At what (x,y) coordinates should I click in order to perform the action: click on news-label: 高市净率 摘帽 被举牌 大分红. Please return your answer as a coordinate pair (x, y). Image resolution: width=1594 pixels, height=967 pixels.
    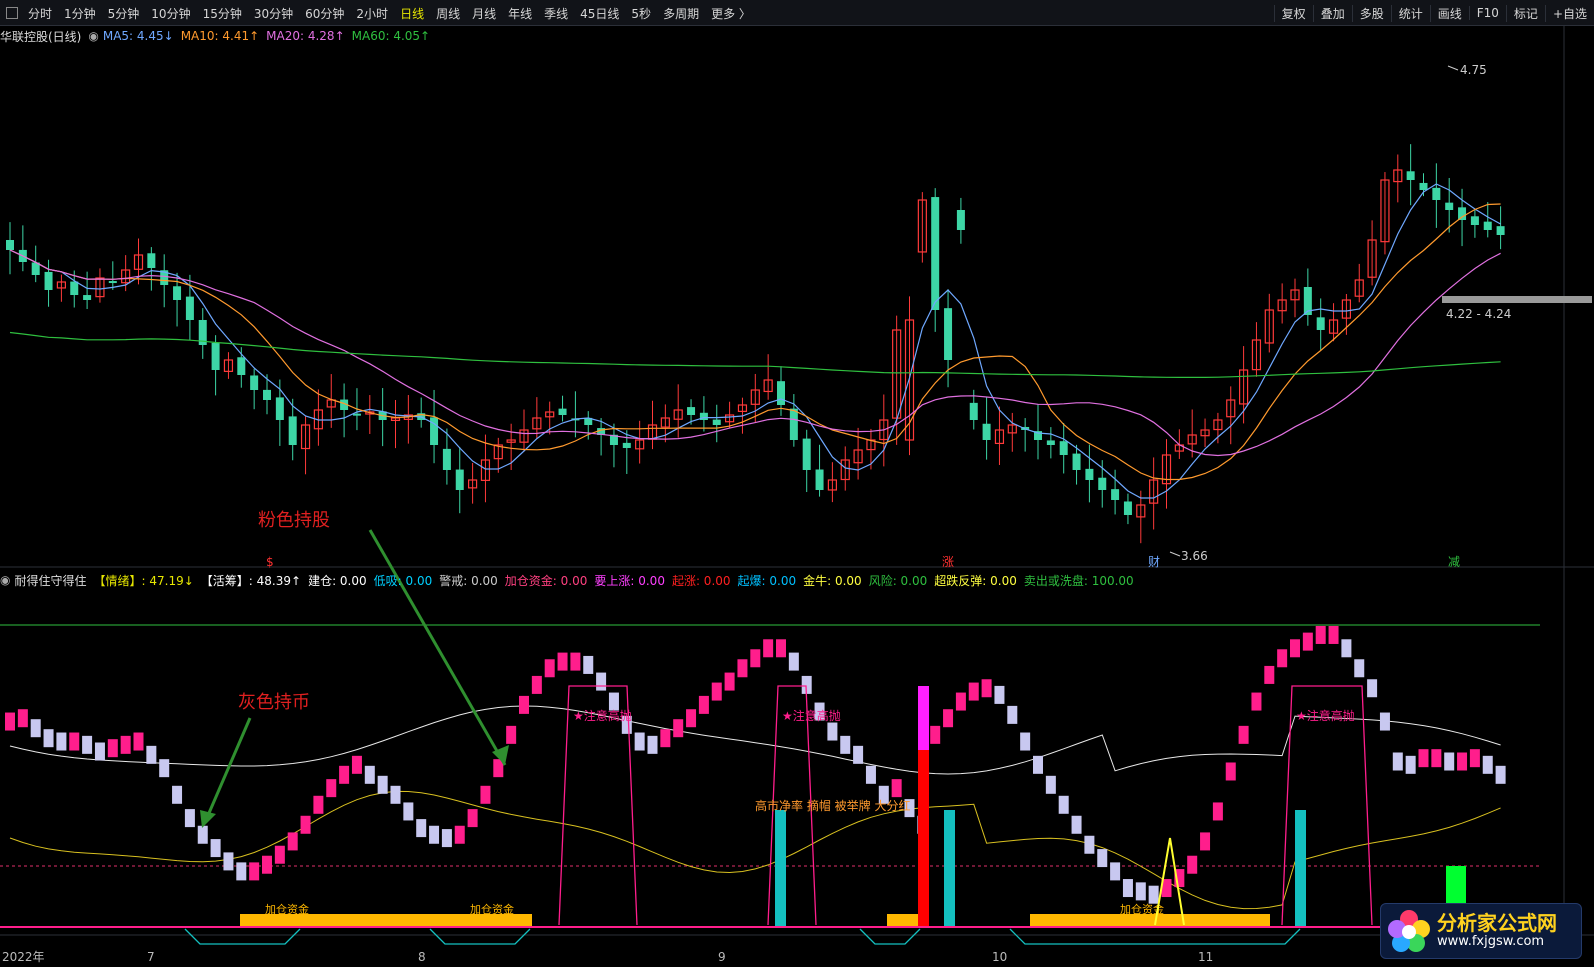
    Looking at the image, I should click on (832, 805).